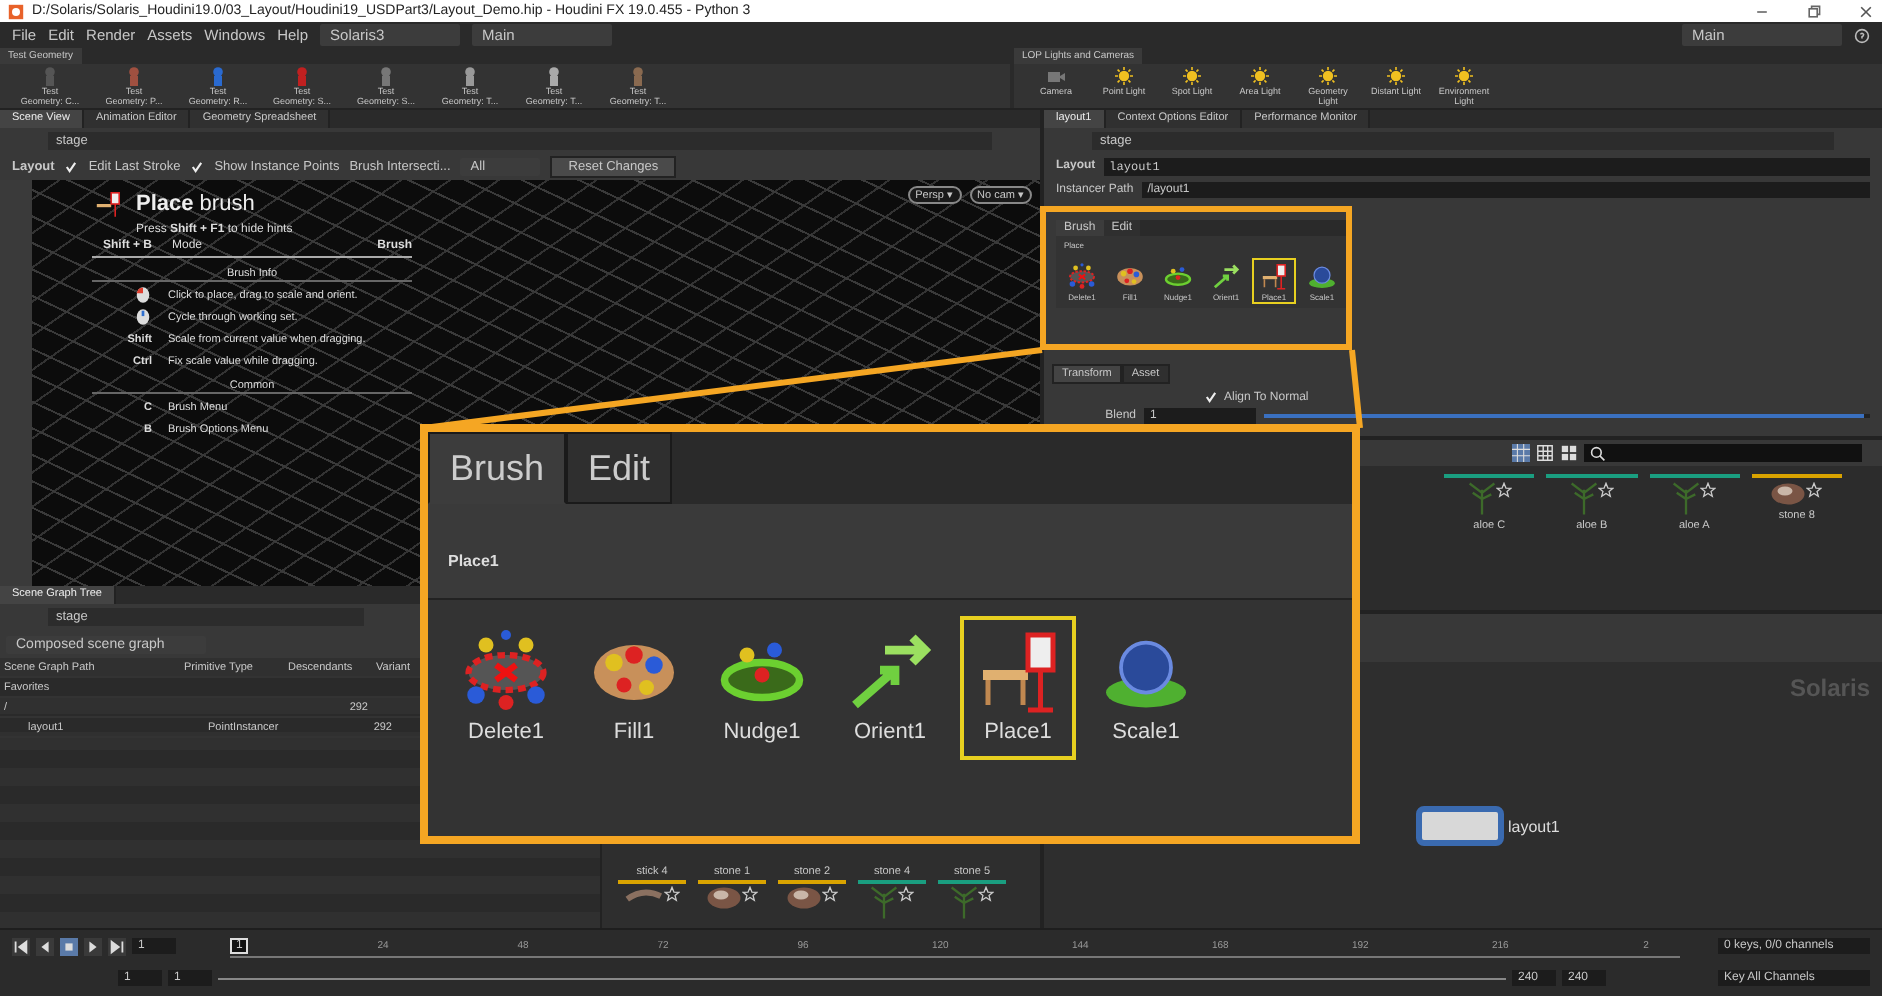  I want to click on play-reverse-icon, so click(45, 946).